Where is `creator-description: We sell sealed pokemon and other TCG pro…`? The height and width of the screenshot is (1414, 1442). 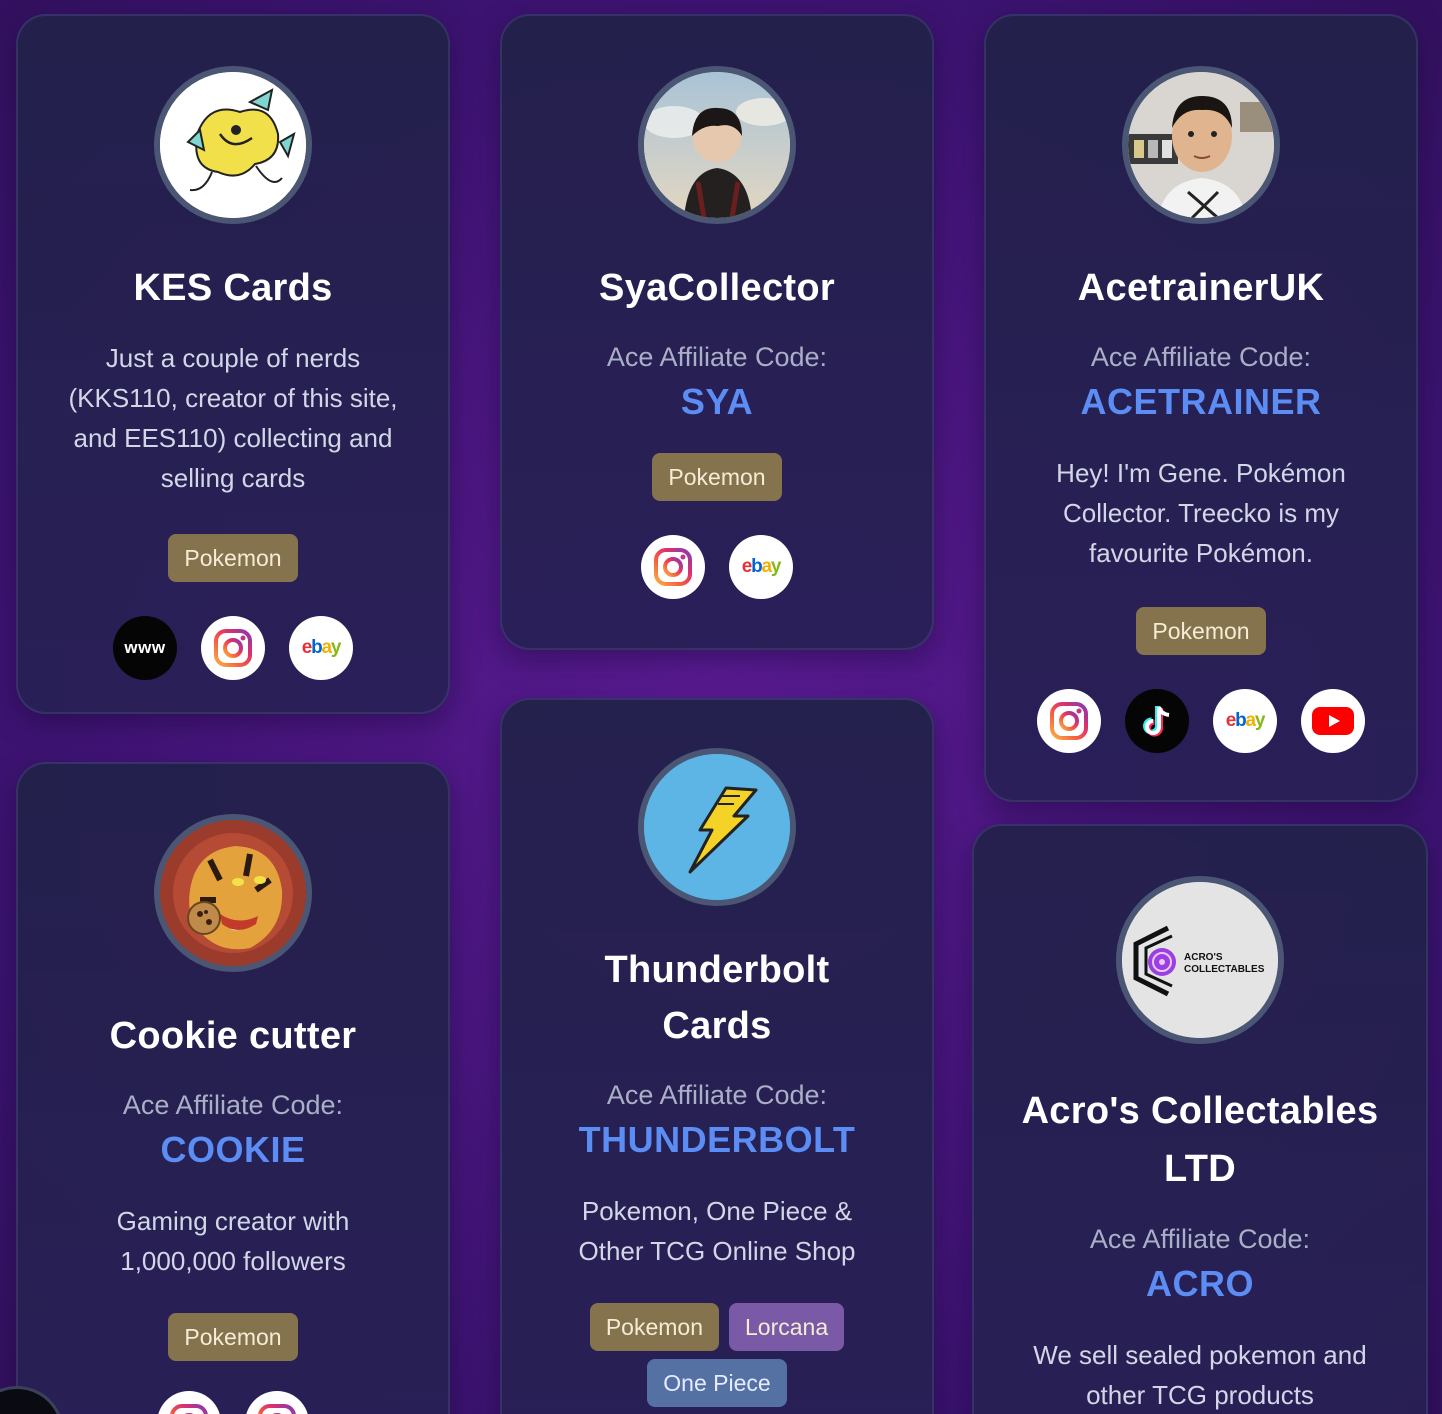
creator-description: We sell sealed pokemon and other TCG pro… is located at coordinates (1200, 1375).